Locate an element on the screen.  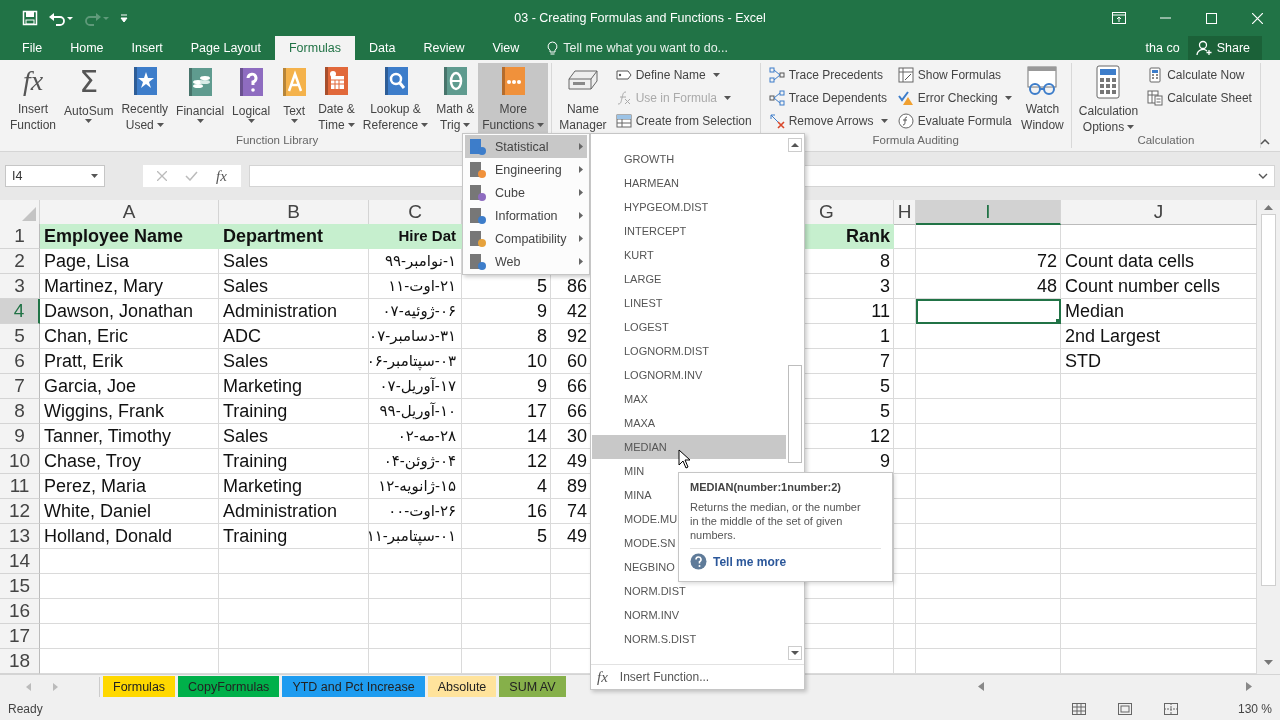
table-cell-text: ۲۶-اوت-۰۰ is located at coordinates (422, 511).